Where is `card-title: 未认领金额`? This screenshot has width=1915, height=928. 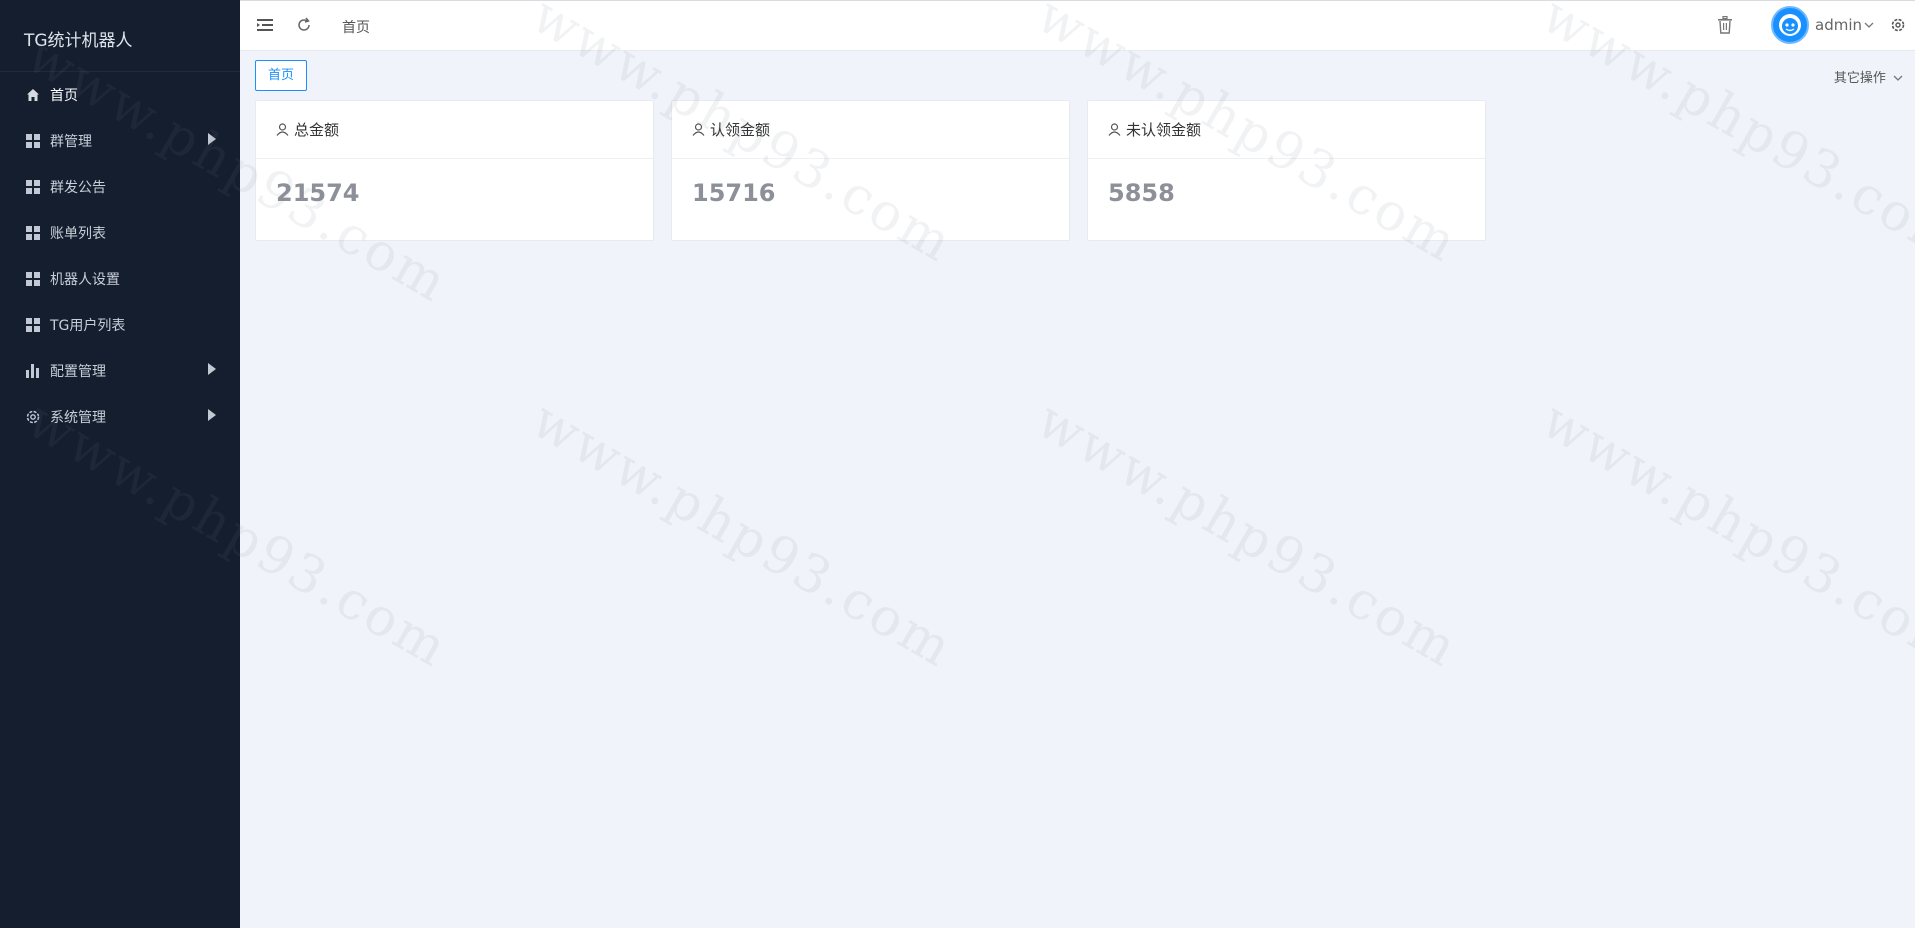
card-title: 未认领金额 is located at coordinates (1164, 130).